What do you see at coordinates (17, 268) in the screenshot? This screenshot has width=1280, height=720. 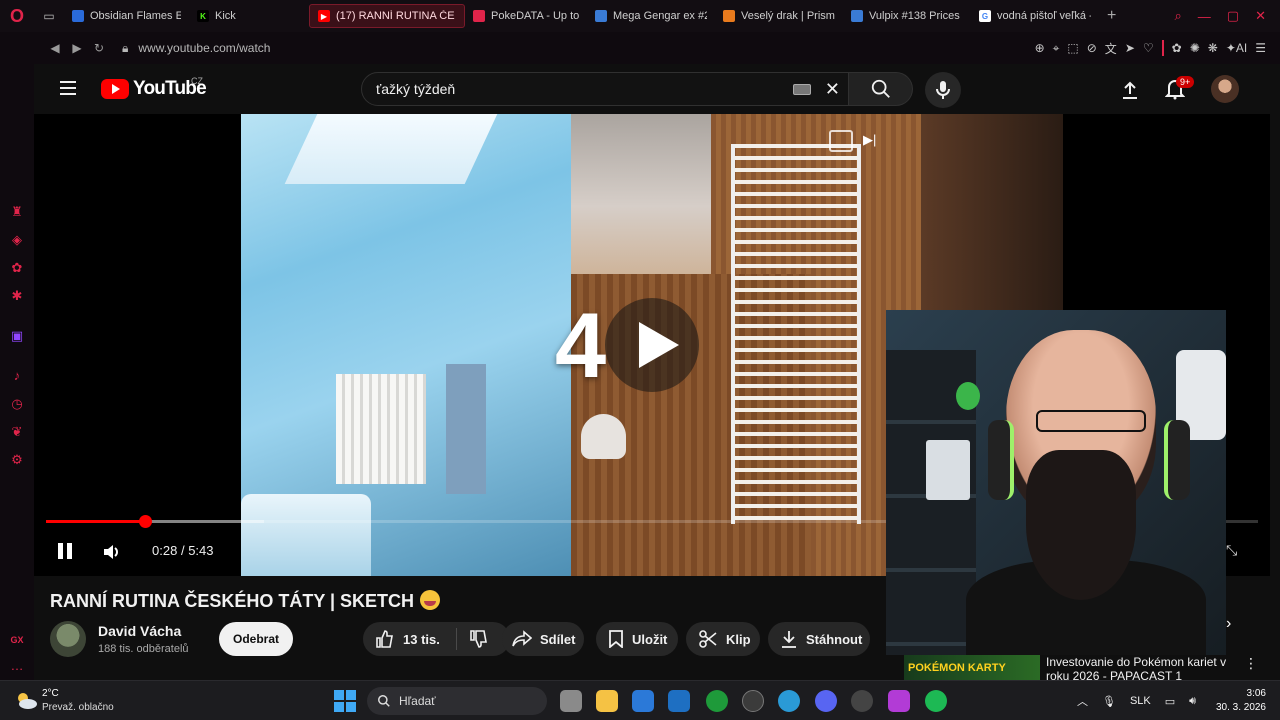 I see `sidebar-gx-corner-icon: ✿` at bounding box center [17, 268].